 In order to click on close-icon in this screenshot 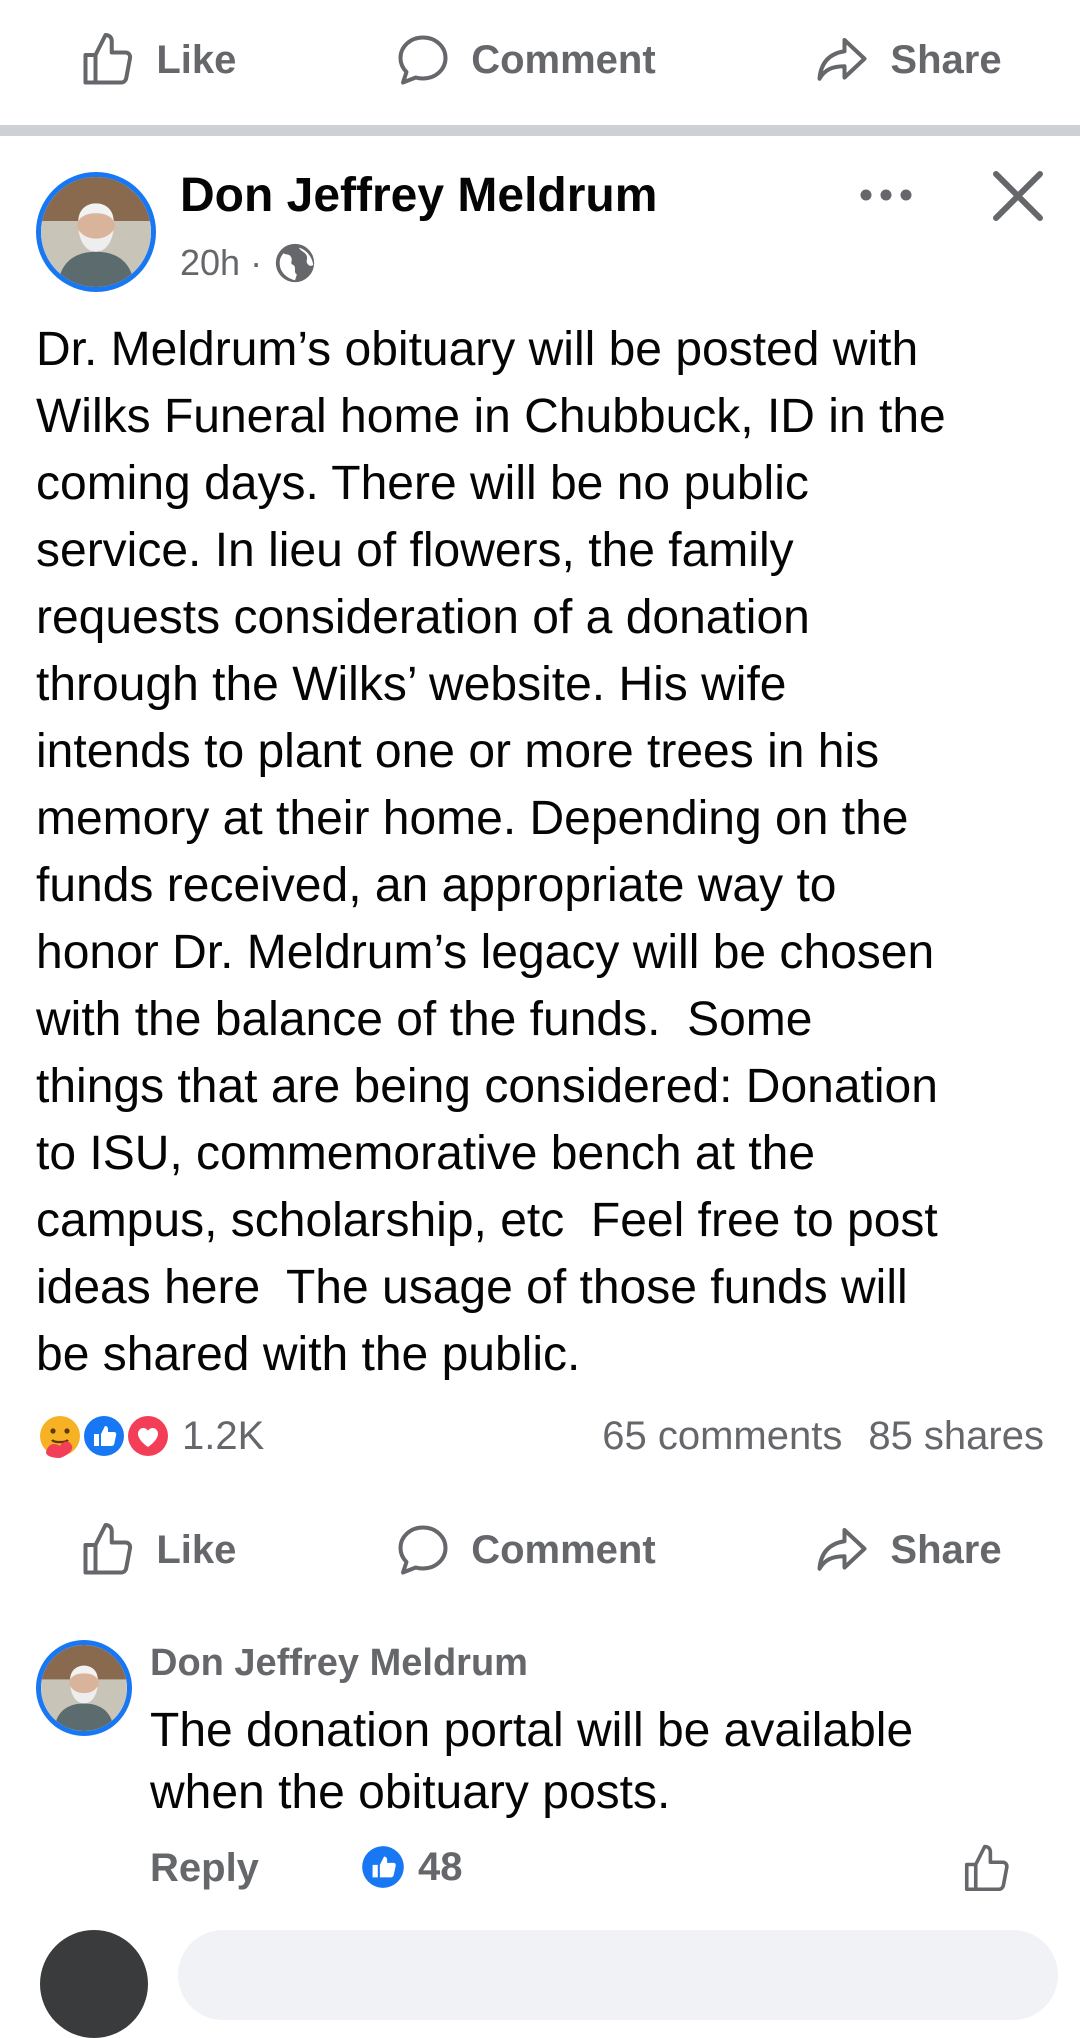, I will do `click(1018, 196)`.